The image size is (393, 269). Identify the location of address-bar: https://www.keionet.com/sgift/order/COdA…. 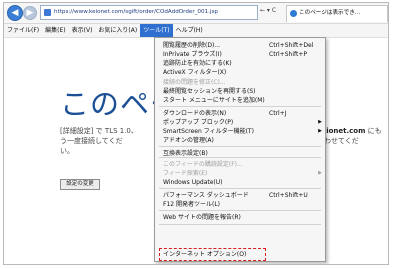
(149, 12).